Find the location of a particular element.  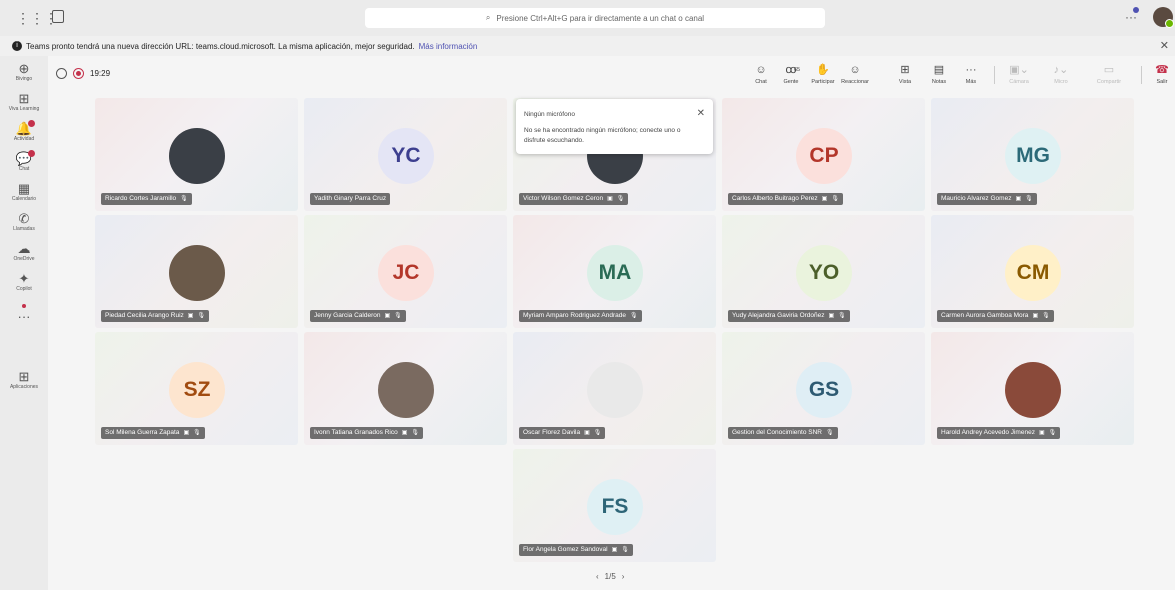

rail-item-activity: 🔔 Actividad is located at coordinates (24, 131).